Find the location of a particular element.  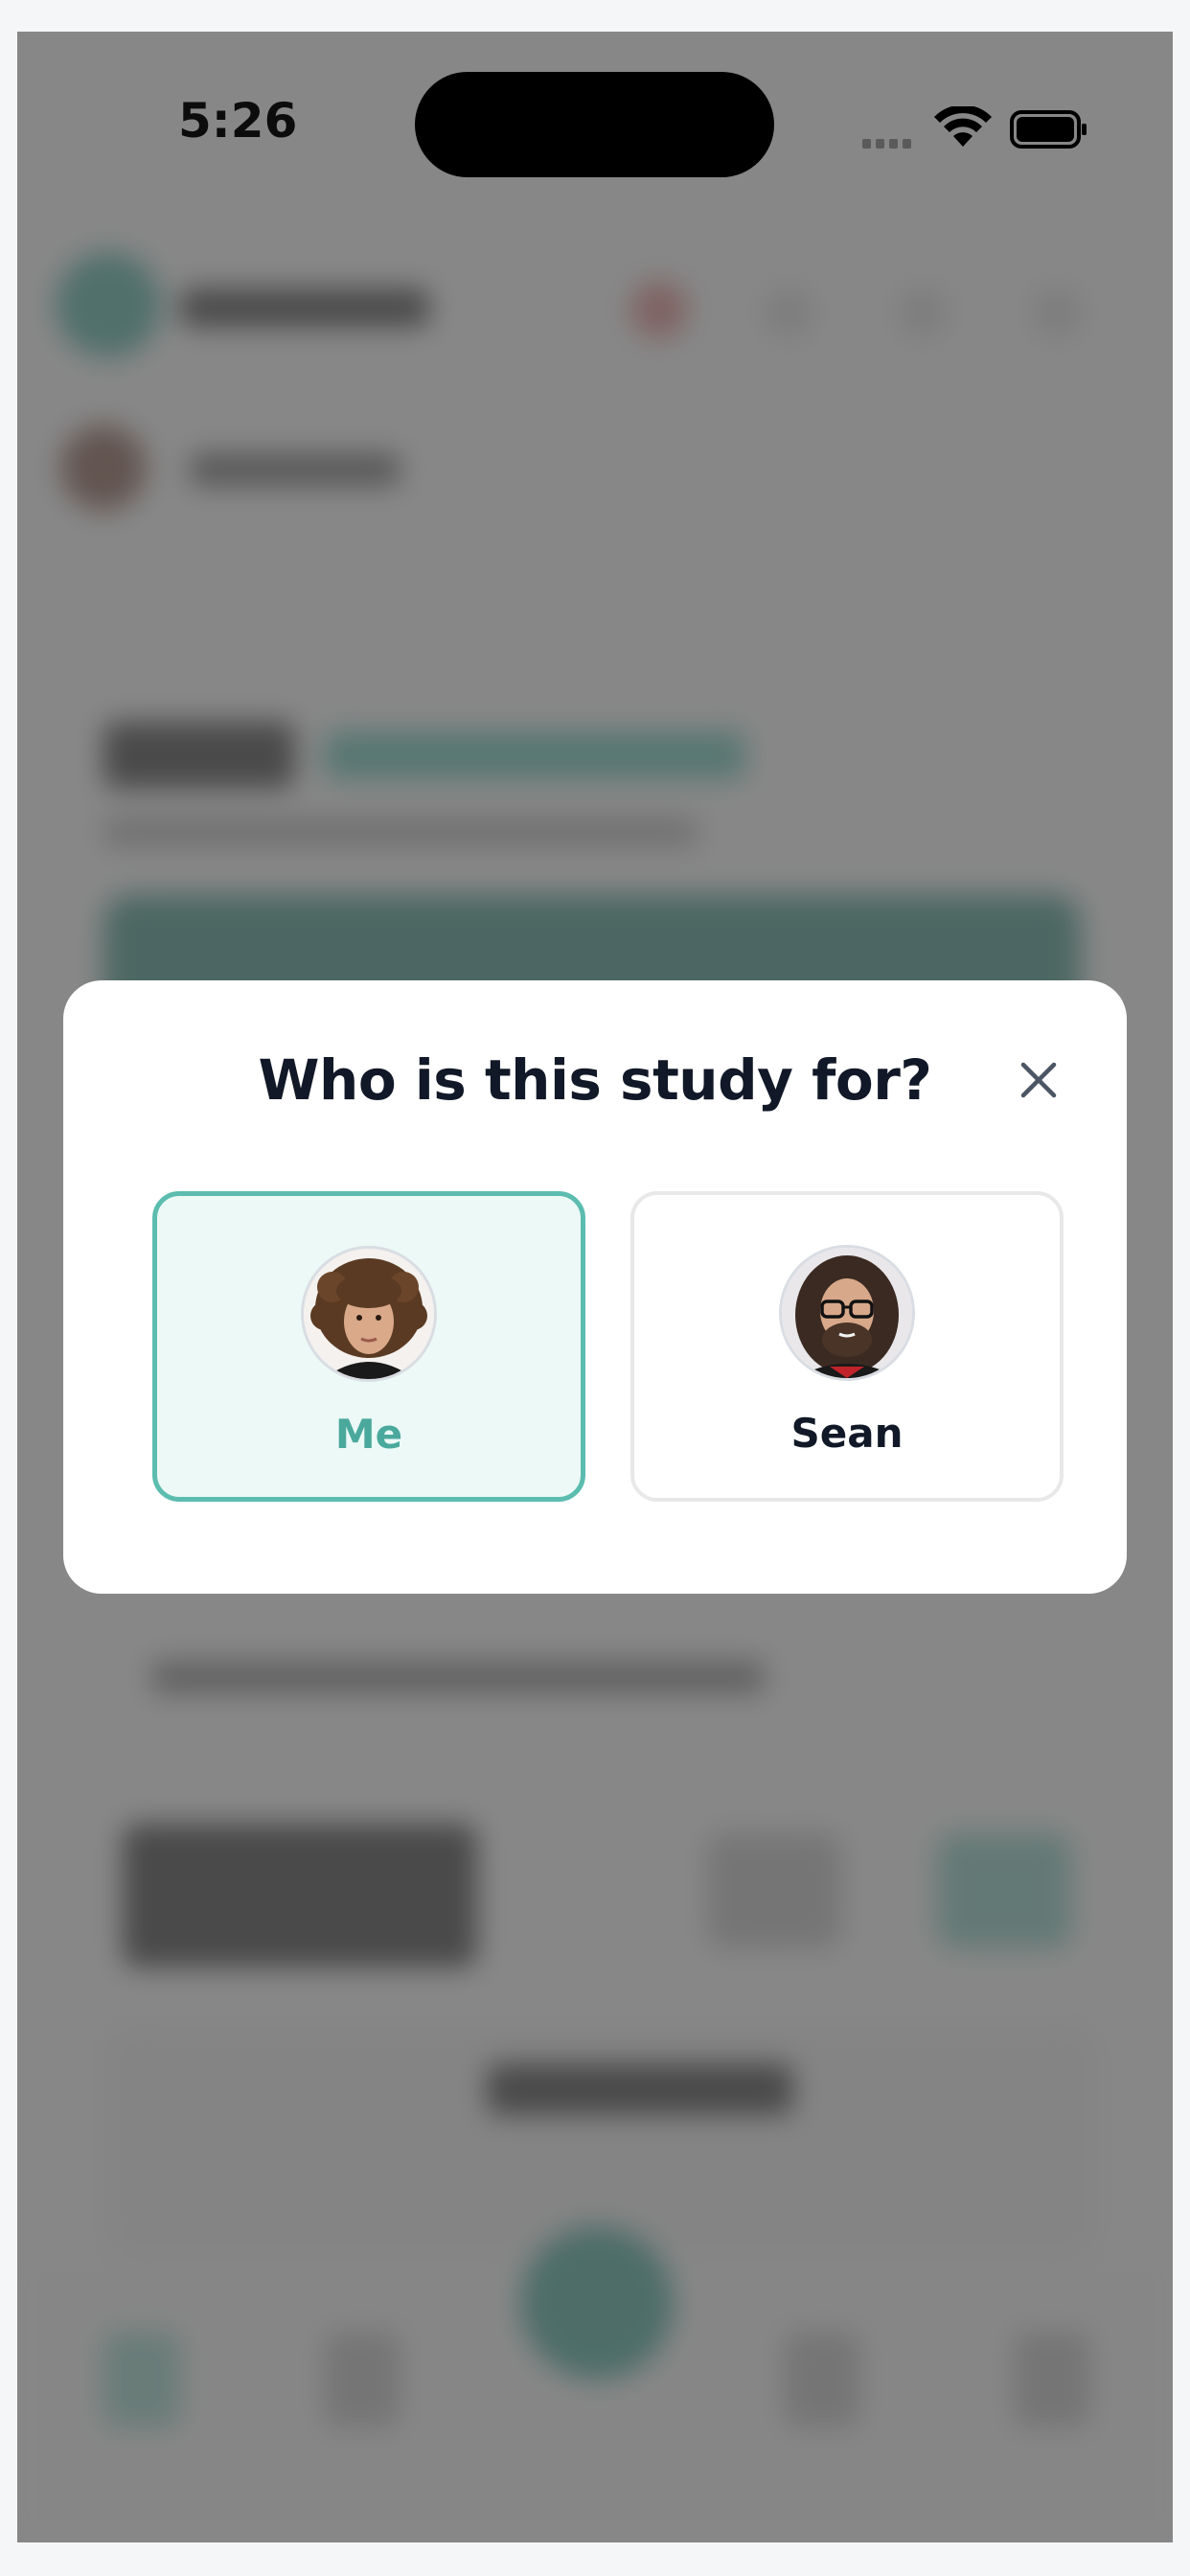

option-sean: Sean is located at coordinates (847, 1346).